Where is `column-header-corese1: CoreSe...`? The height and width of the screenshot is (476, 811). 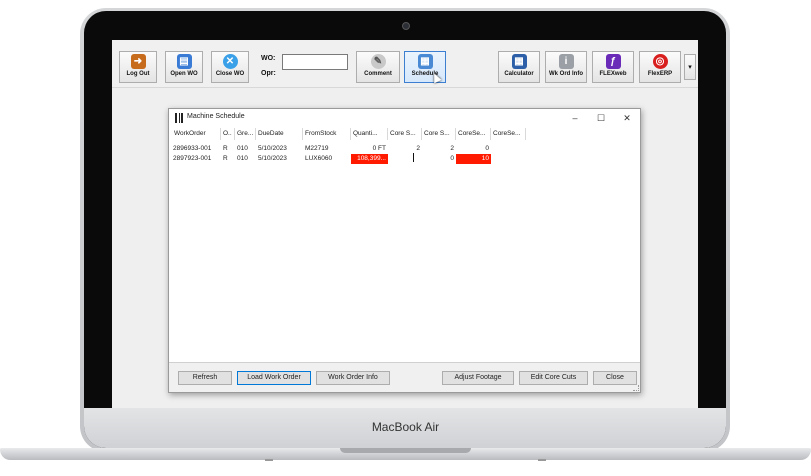
column-header-corese1: CoreSe... is located at coordinates (473, 134).